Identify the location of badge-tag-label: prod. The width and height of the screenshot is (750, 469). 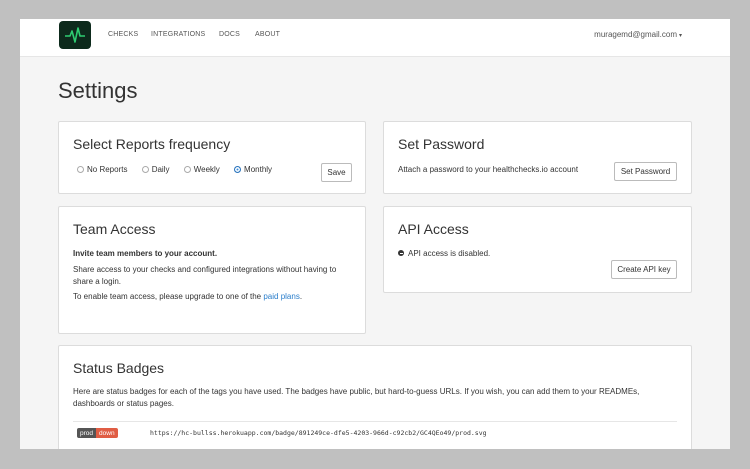
(87, 433).